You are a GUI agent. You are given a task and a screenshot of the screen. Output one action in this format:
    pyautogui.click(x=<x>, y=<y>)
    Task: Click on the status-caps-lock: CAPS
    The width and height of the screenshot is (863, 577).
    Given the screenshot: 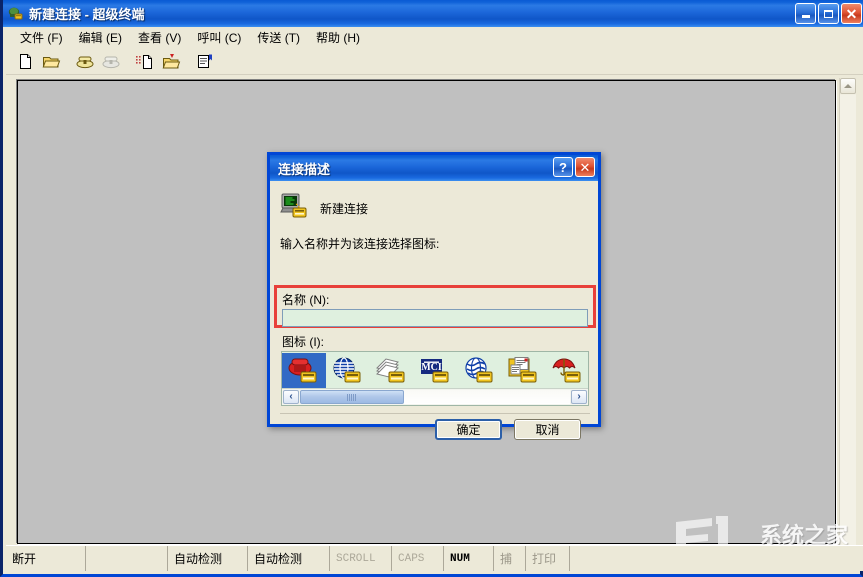 What is the action you would take?
    pyautogui.click(x=418, y=558)
    